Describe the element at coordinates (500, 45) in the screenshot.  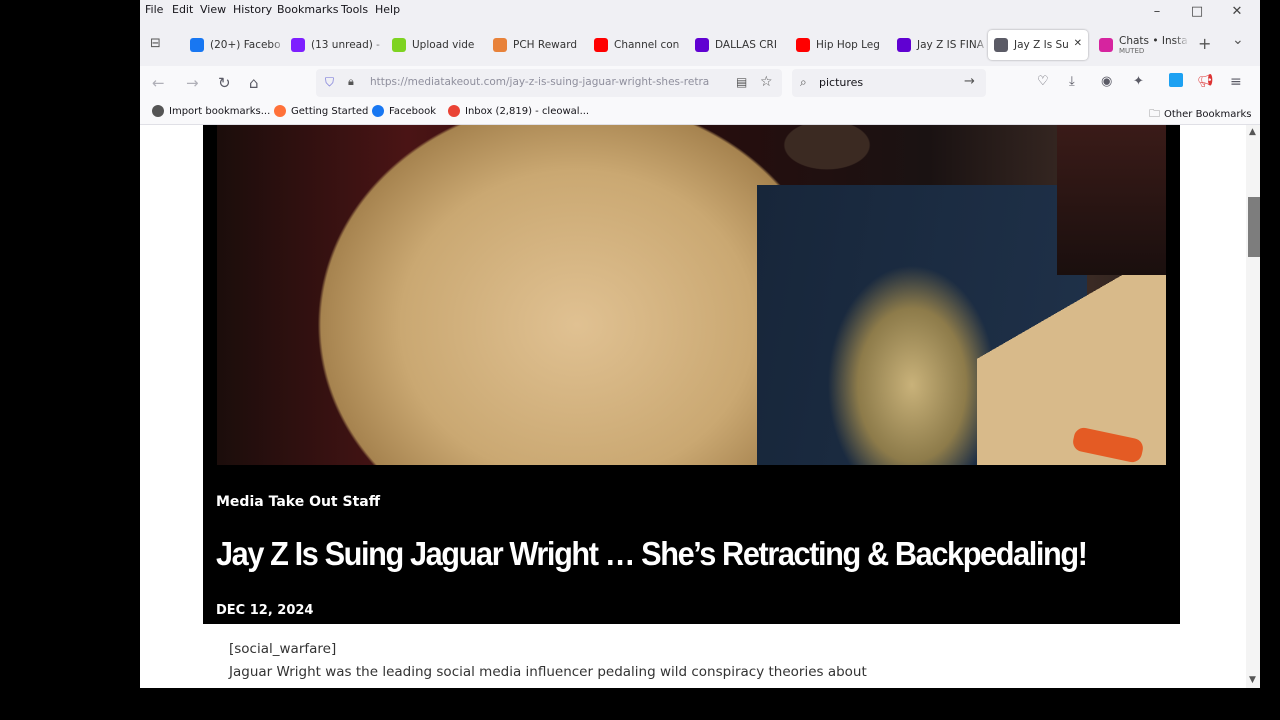
I see `pch-icon` at that location.